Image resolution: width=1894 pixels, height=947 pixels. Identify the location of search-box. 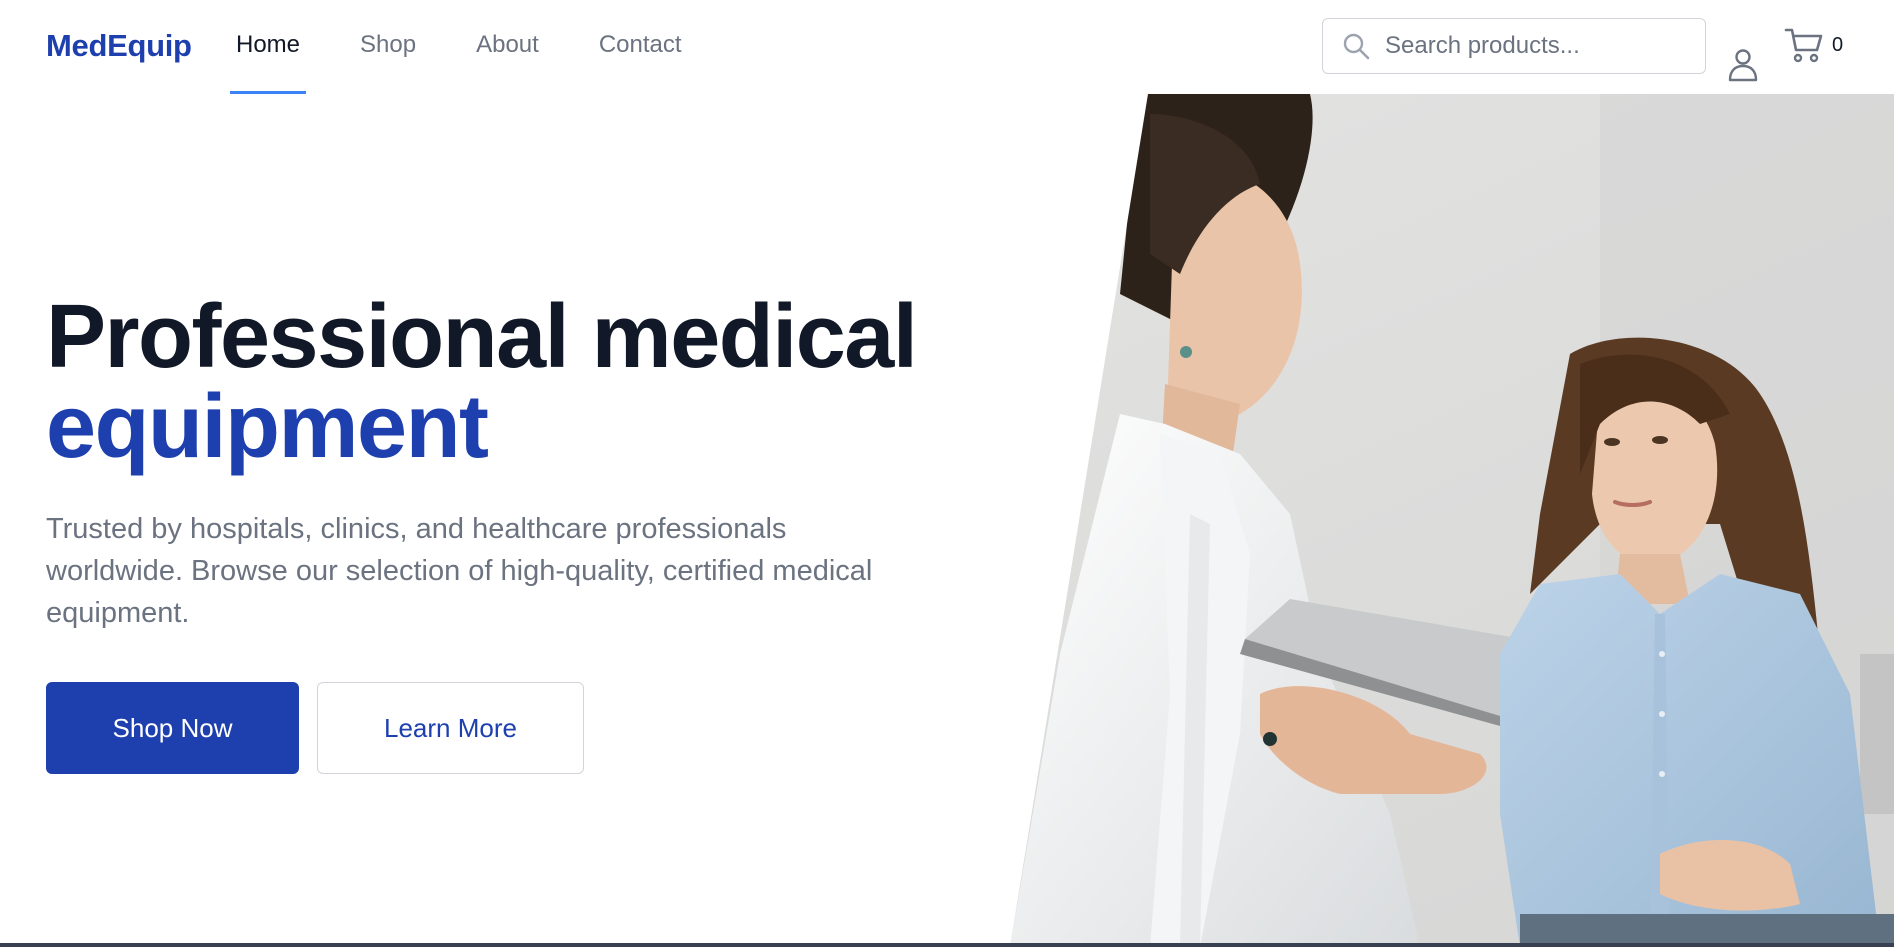
(1514, 46).